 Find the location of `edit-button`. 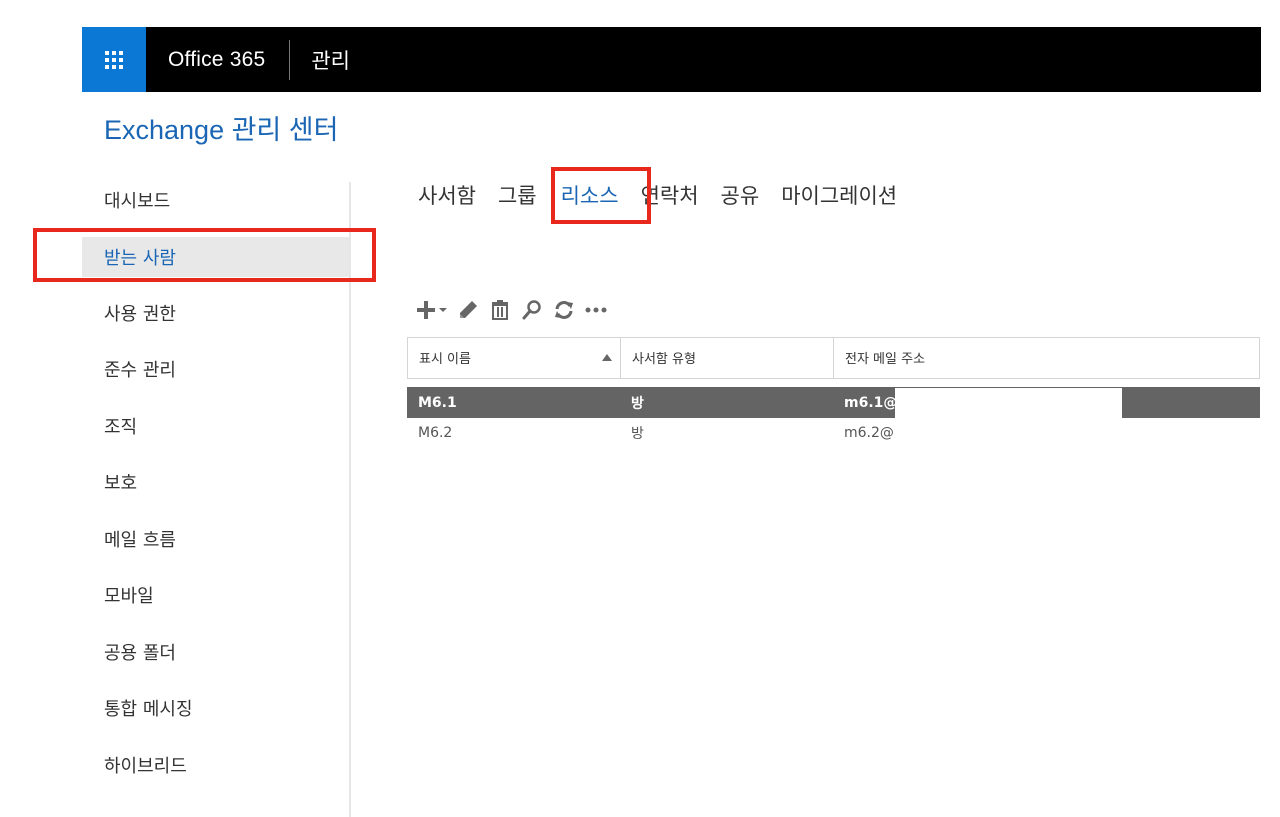

edit-button is located at coordinates (468, 310).